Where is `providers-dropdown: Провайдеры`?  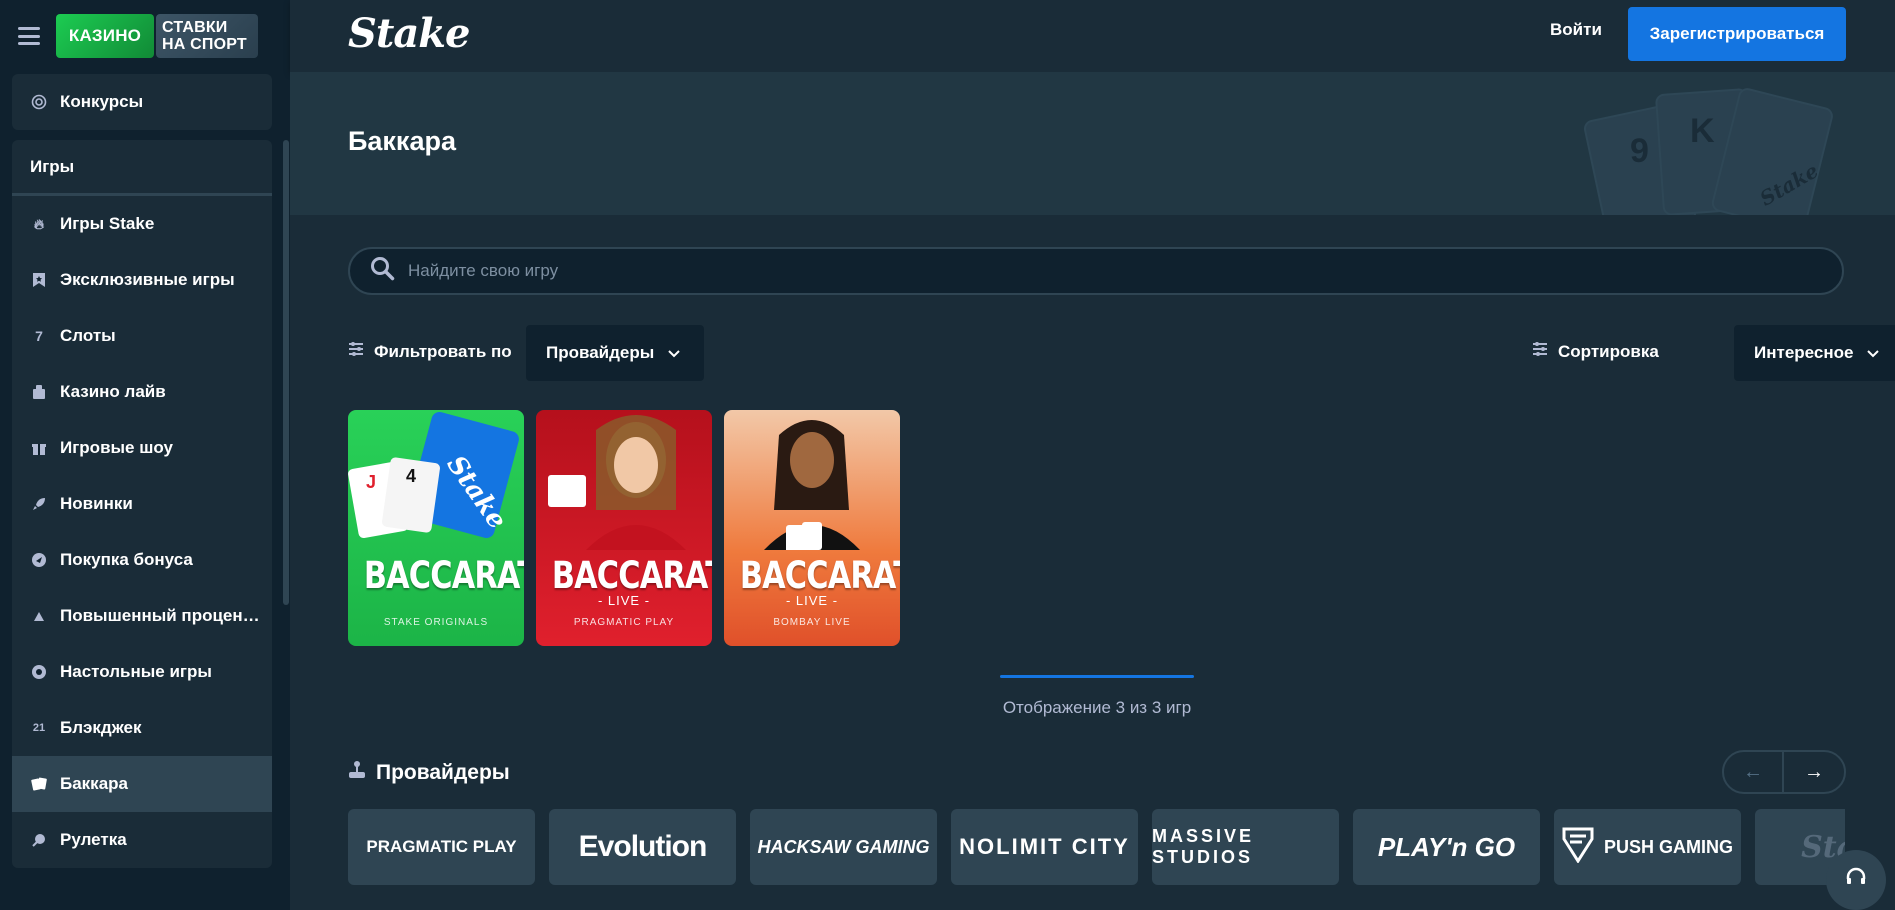 providers-dropdown: Провайдеры is located at coordinates (615, 353).